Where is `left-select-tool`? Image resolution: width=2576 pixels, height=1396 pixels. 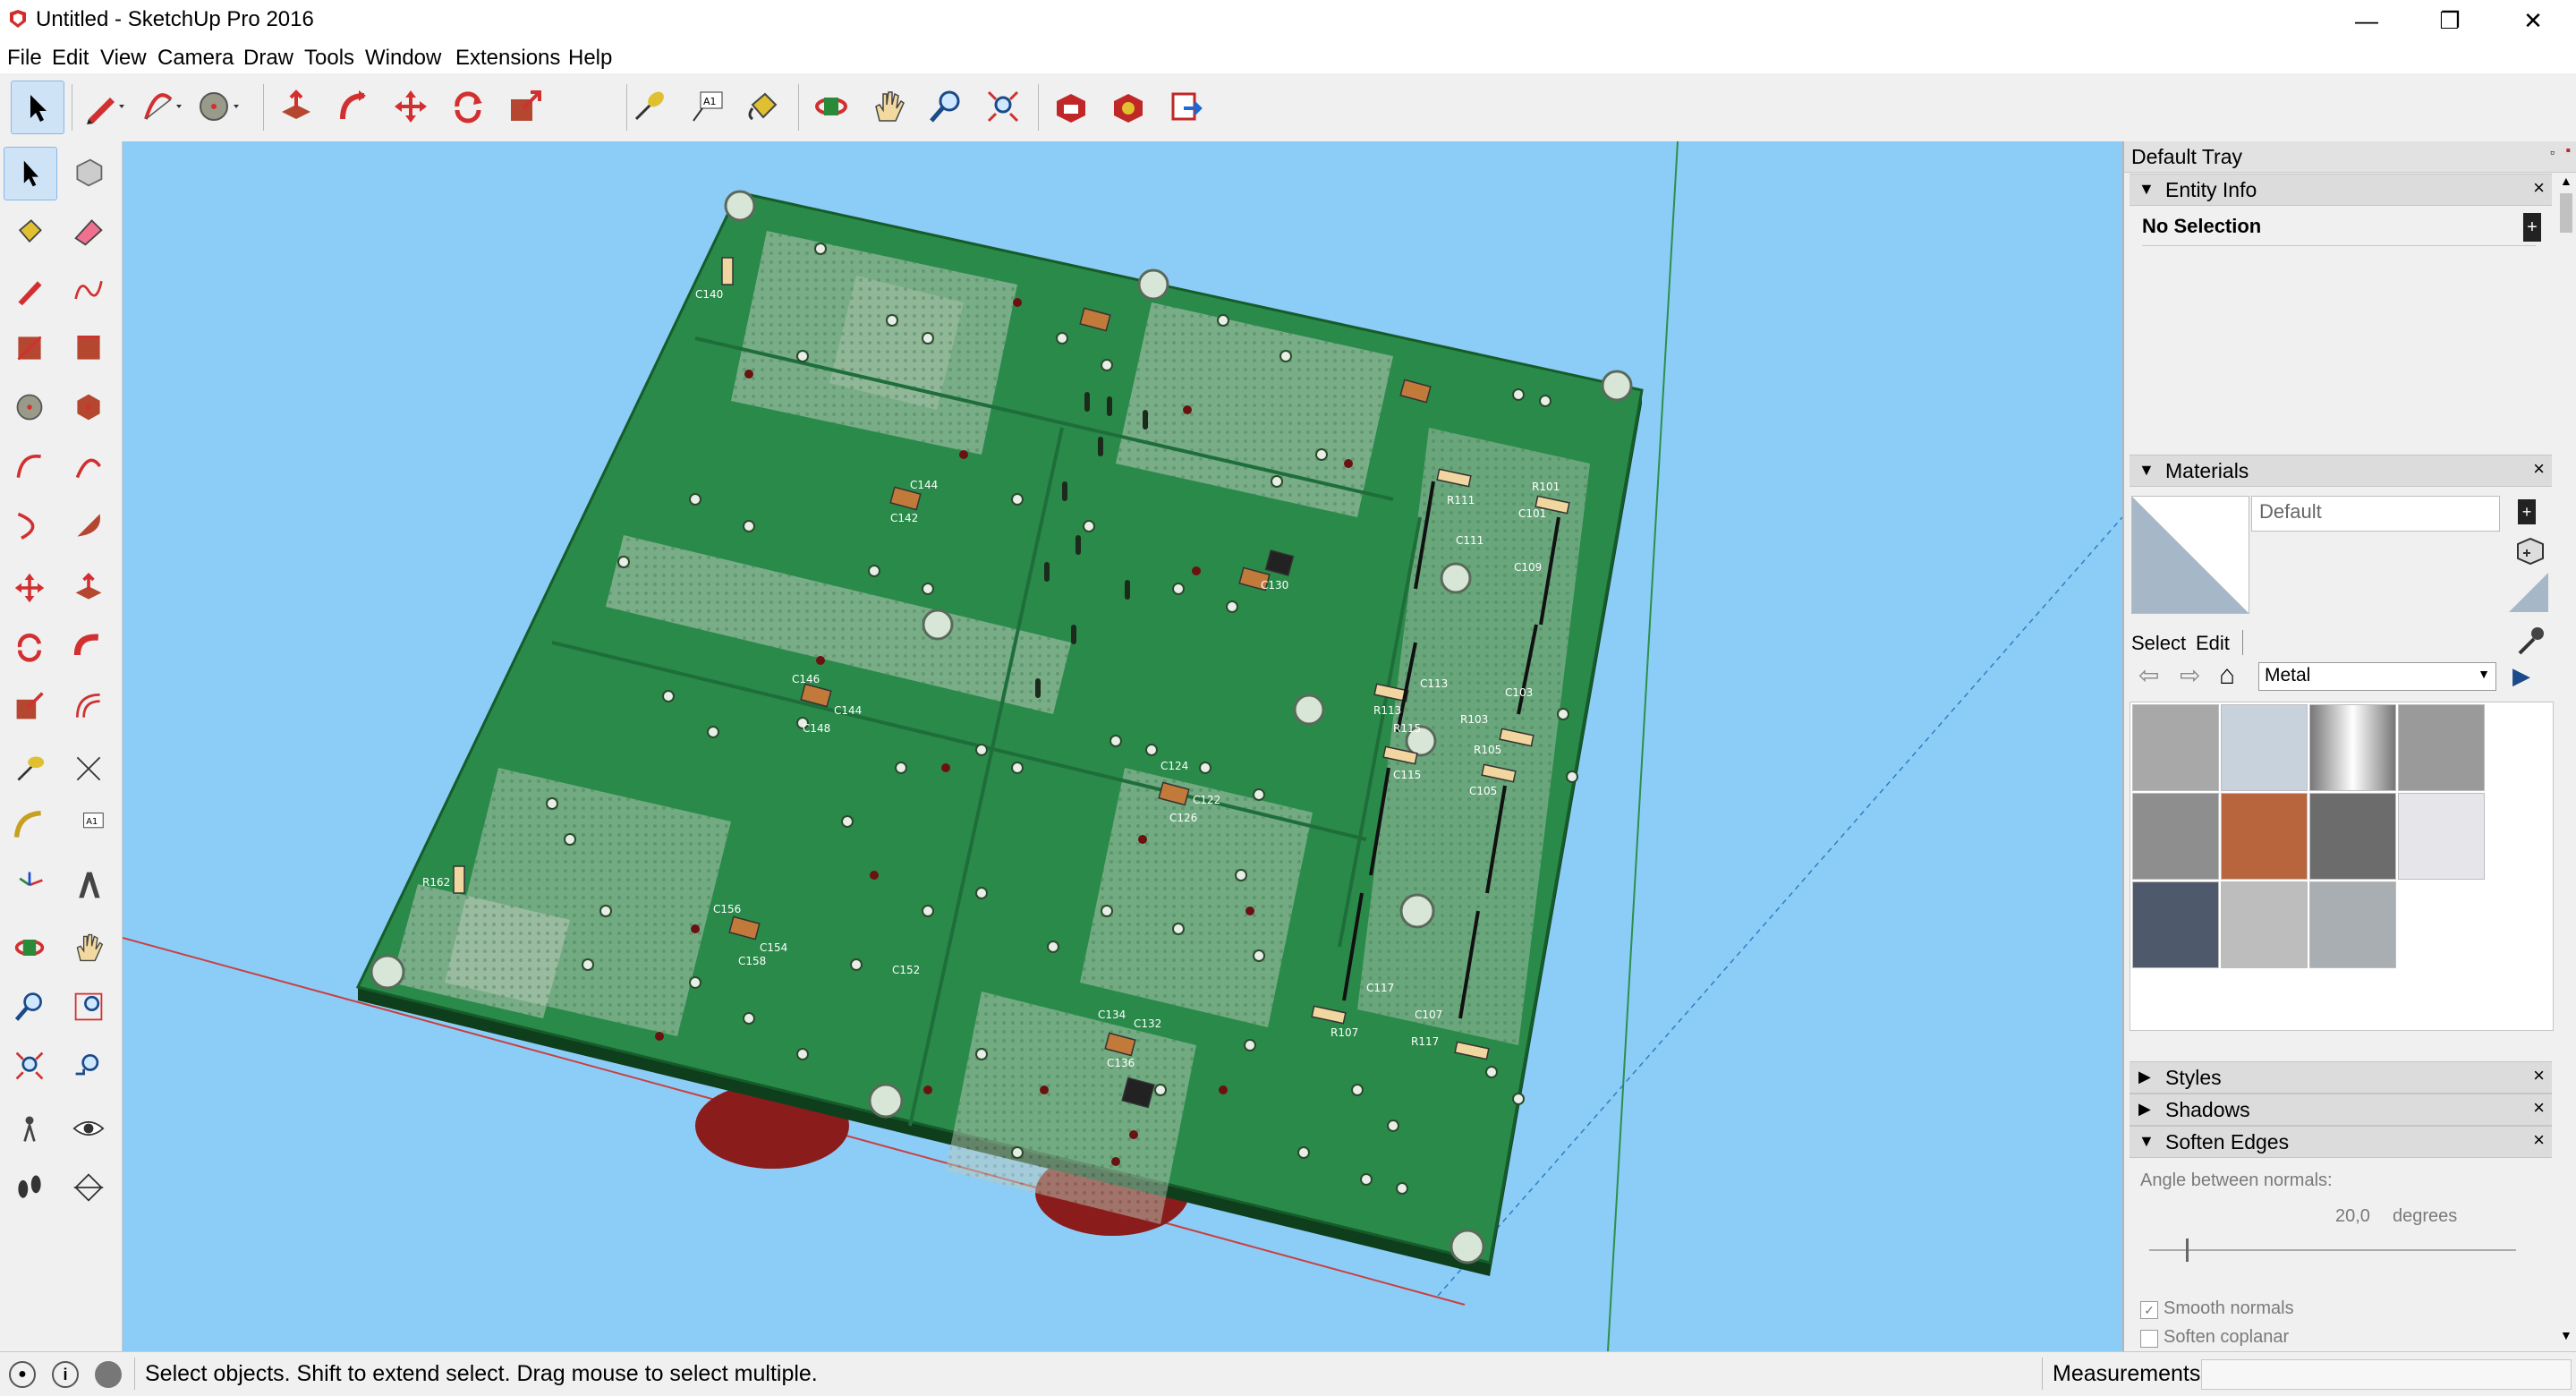
left-select-tool is located at coordinates (30, 173).